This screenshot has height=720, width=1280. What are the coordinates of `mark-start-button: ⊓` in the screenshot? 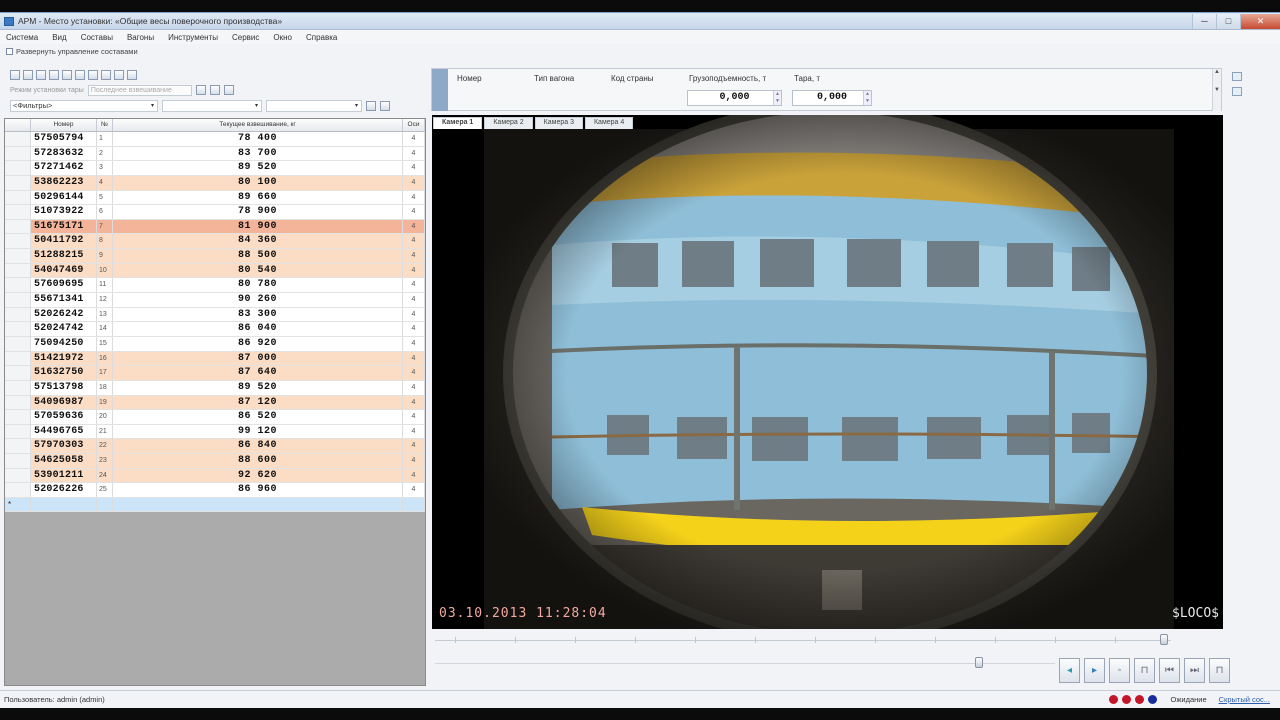 It's located at (1144, 670).